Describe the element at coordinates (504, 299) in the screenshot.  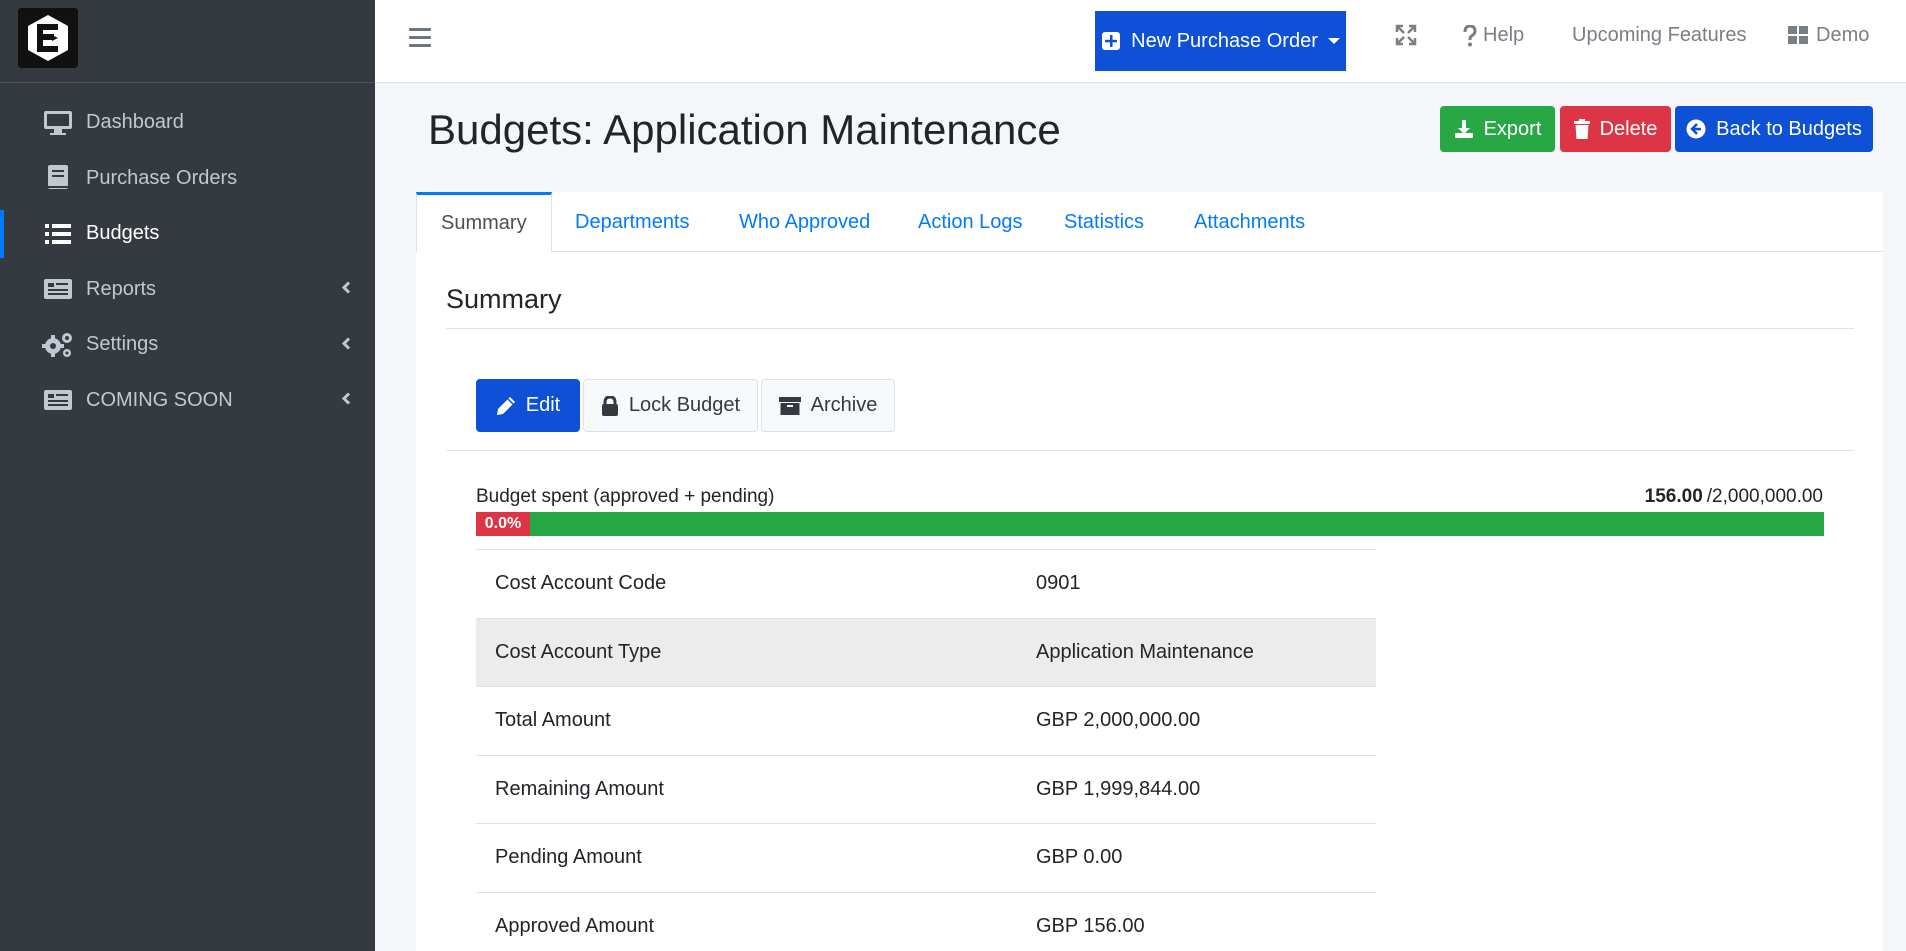
I see `section-title: Summary` at that location.